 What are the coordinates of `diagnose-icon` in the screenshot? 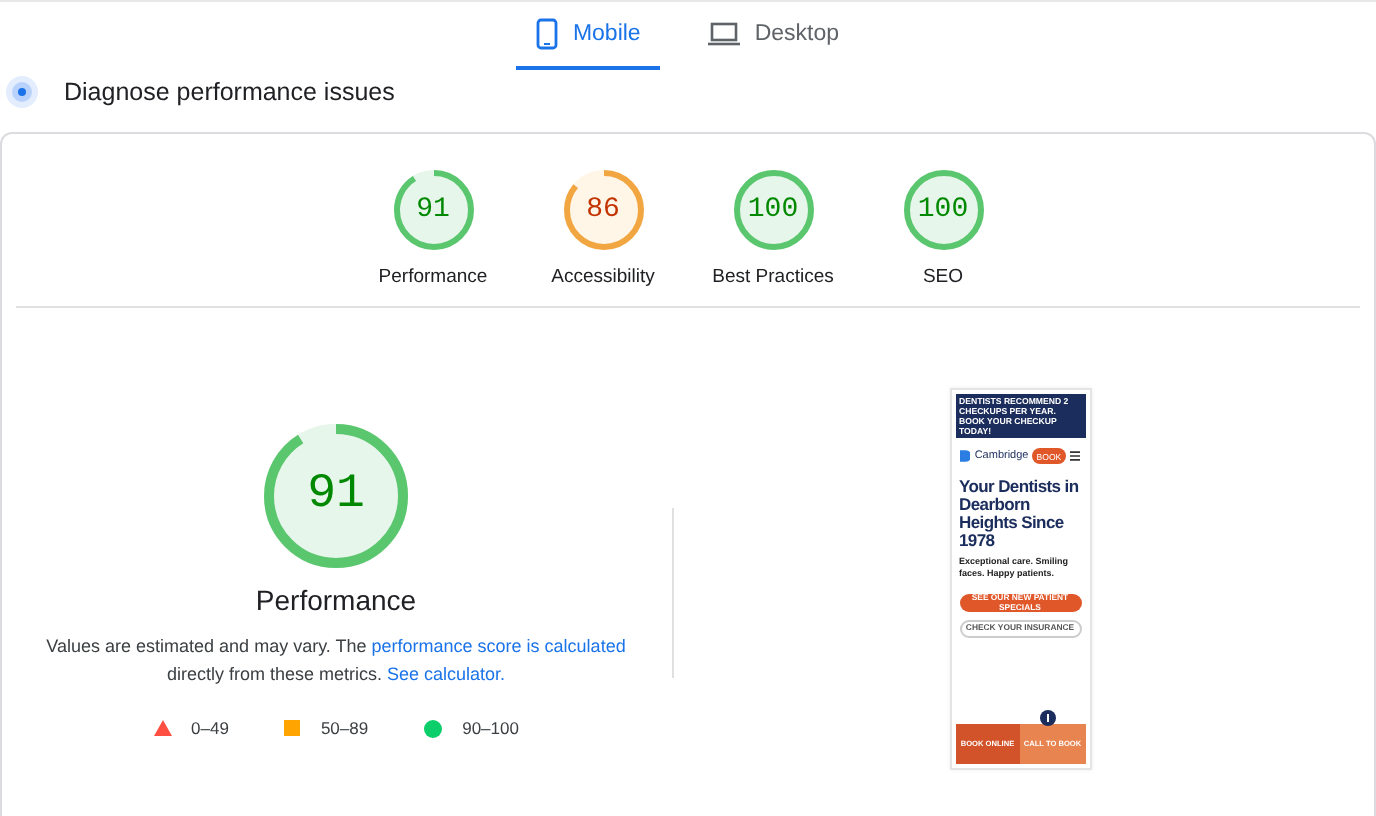 It's located at (22, 92).